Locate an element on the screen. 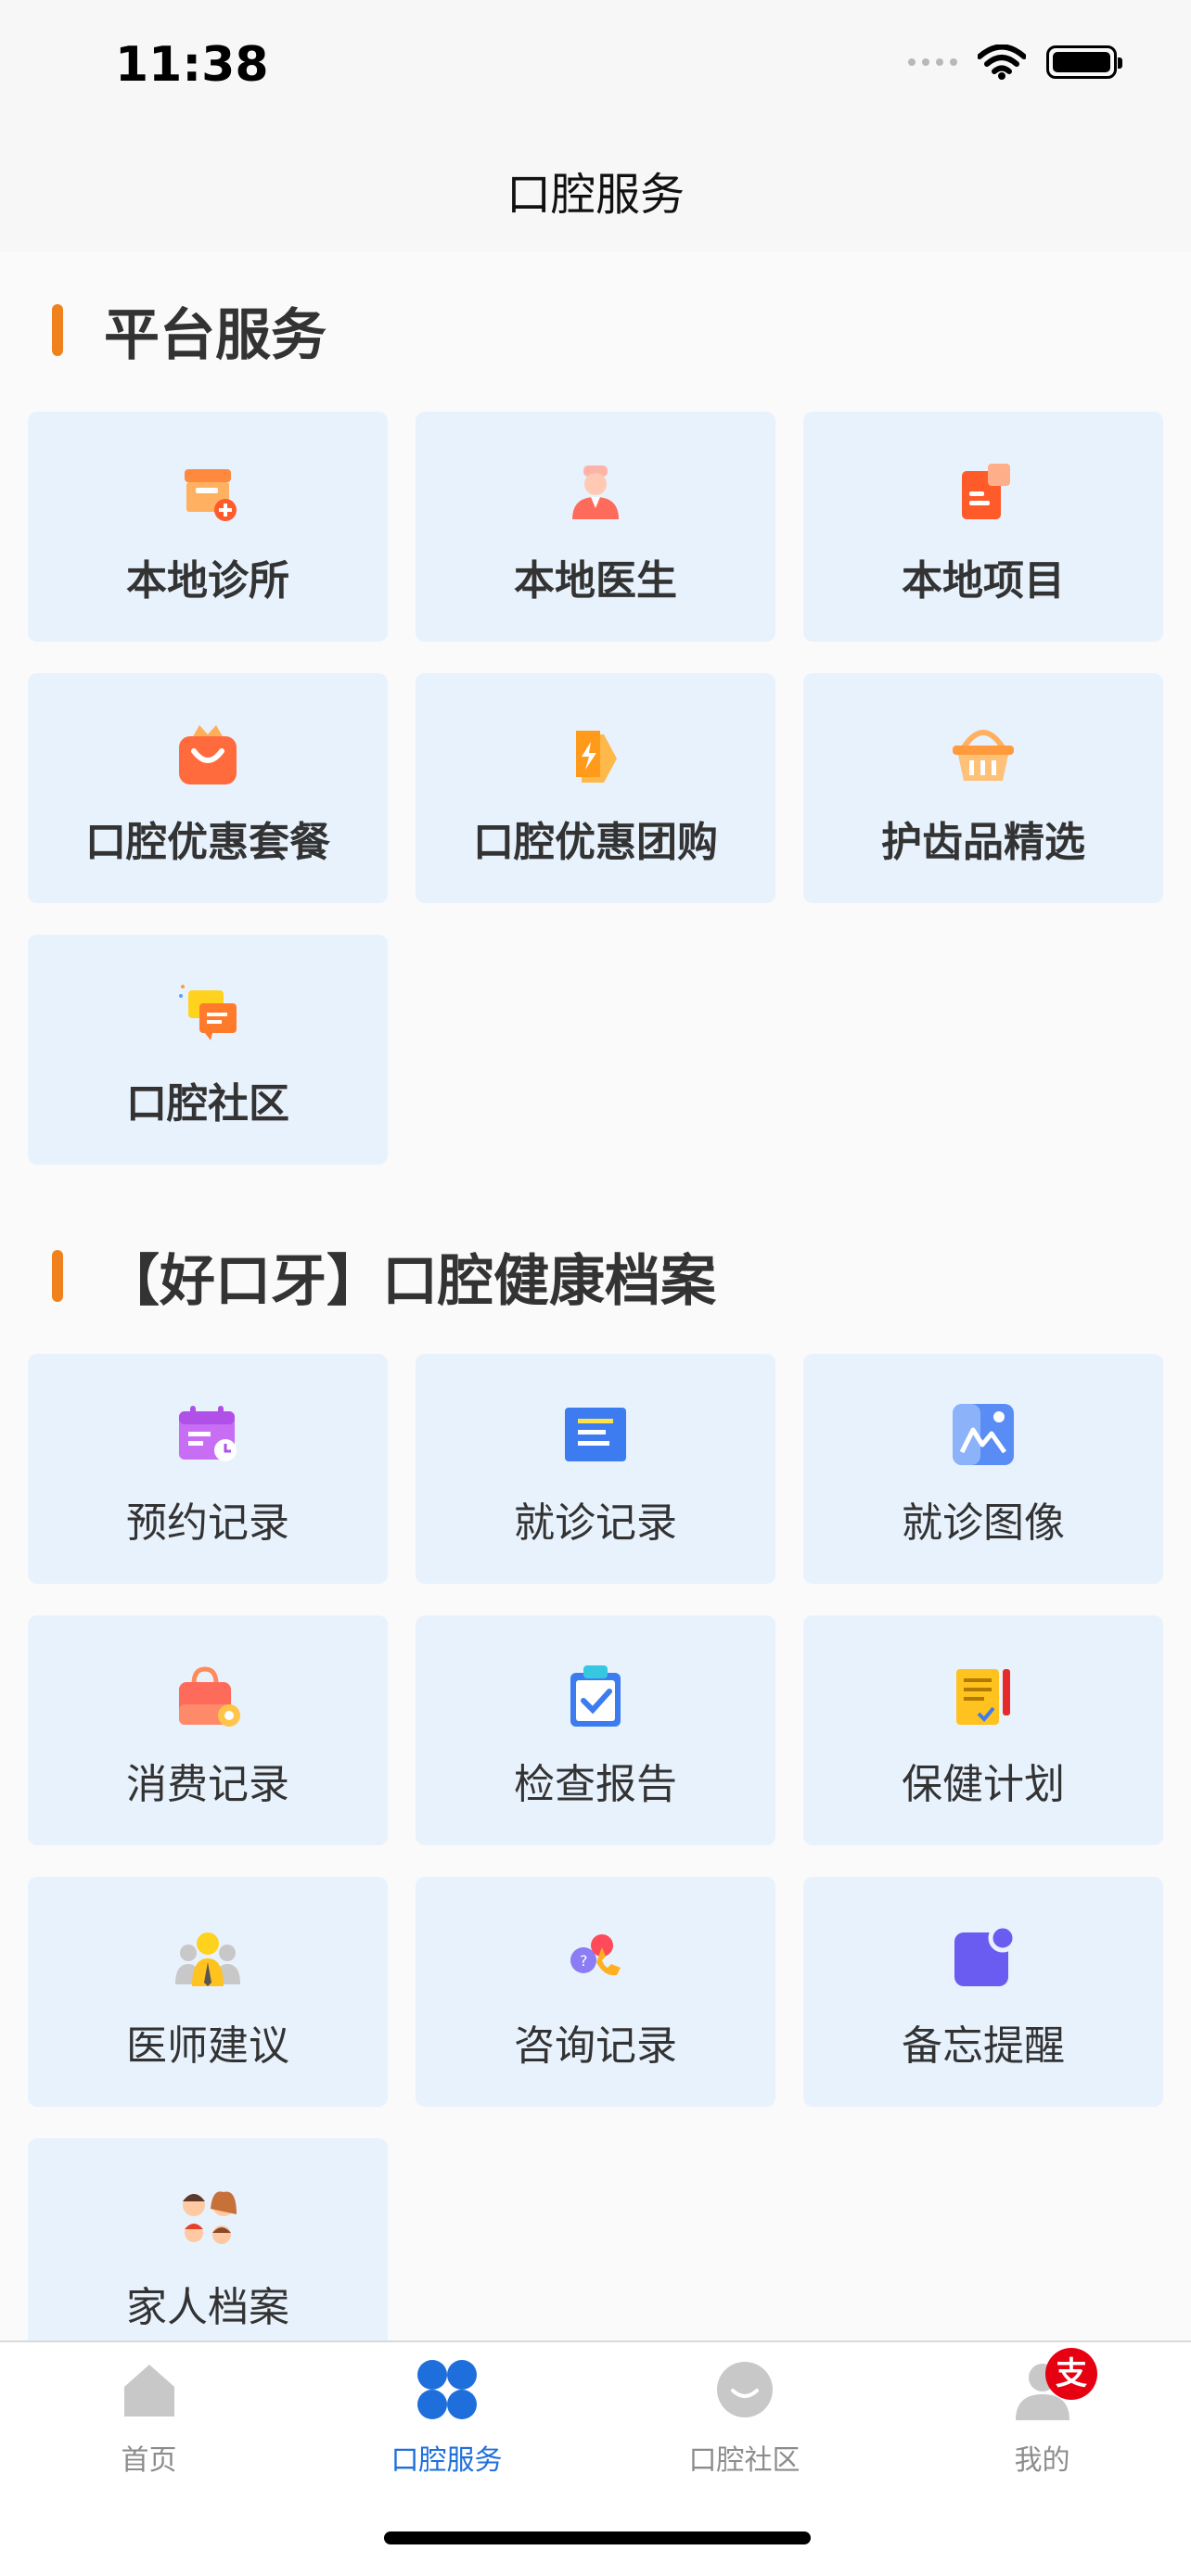 Image resolution: width=1191 pixels, height=2576 pixels. tile-family-records: 家人档案 is located at coordinates (208, 2239).